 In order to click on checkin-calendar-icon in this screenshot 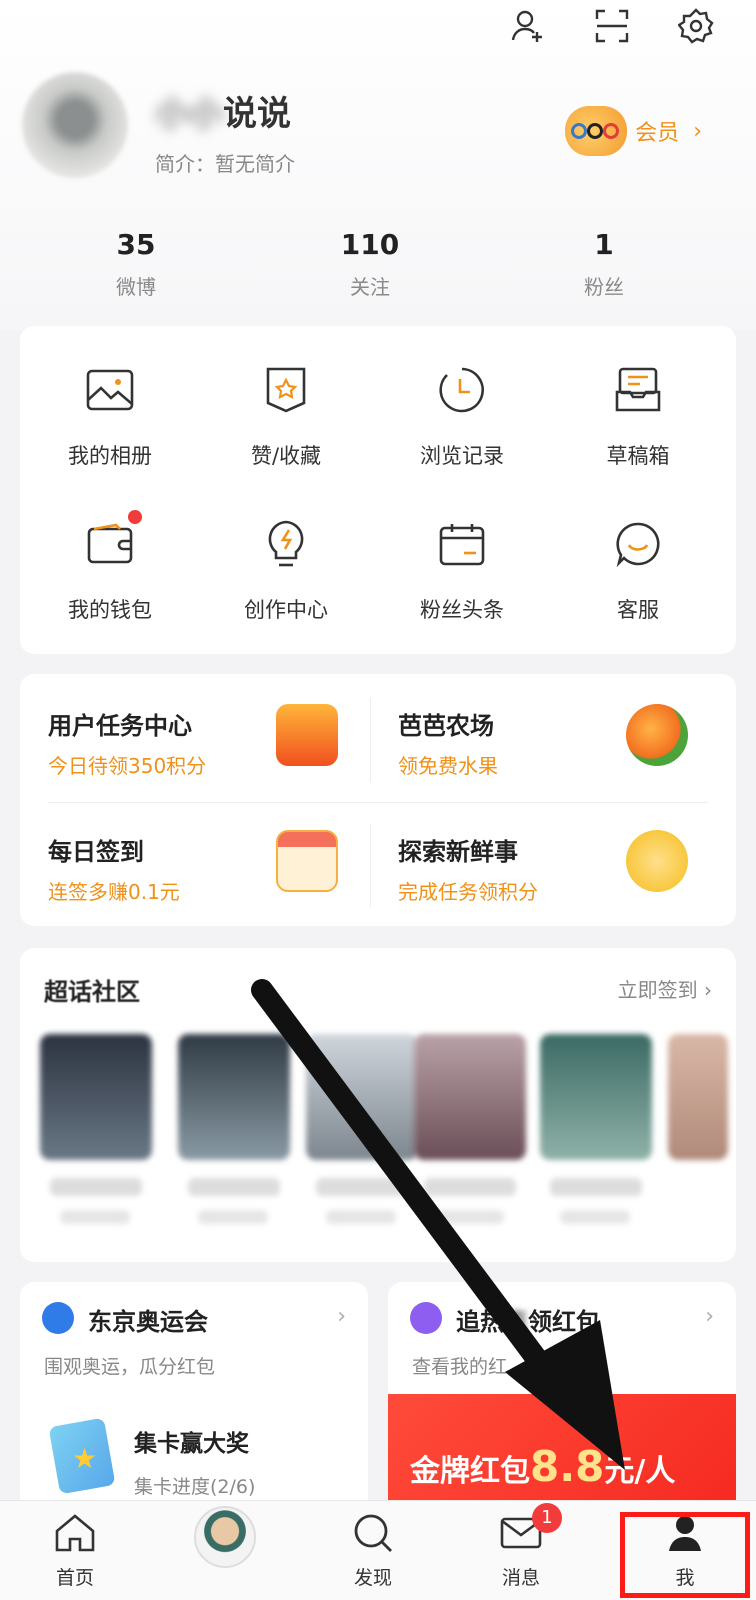, I will do `click(307, 861)`.